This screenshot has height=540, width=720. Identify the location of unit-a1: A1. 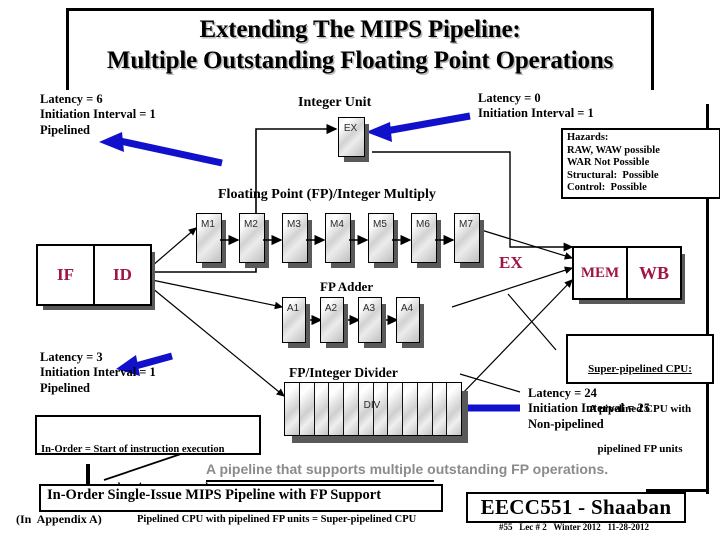
(296, 322).